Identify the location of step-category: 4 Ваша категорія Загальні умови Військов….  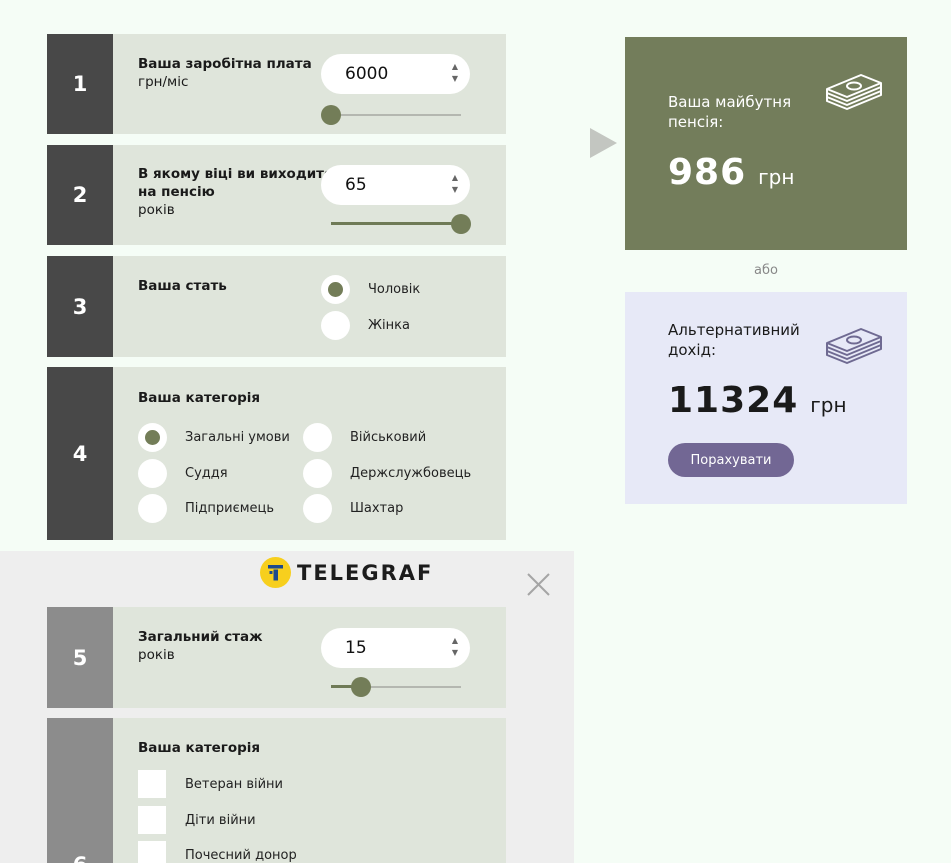
(276, 453).